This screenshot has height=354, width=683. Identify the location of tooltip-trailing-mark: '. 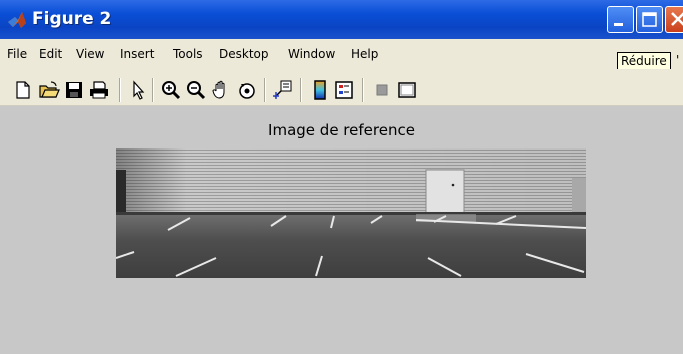
(678, 60).